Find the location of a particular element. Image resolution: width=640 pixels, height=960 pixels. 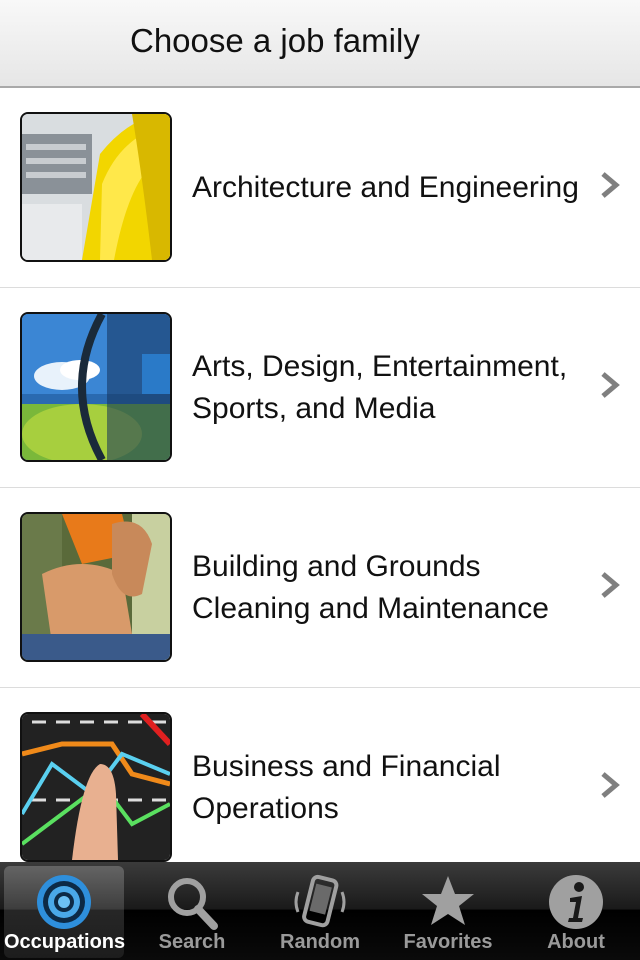

magnifier-icon is located at coordinates (193, 904).